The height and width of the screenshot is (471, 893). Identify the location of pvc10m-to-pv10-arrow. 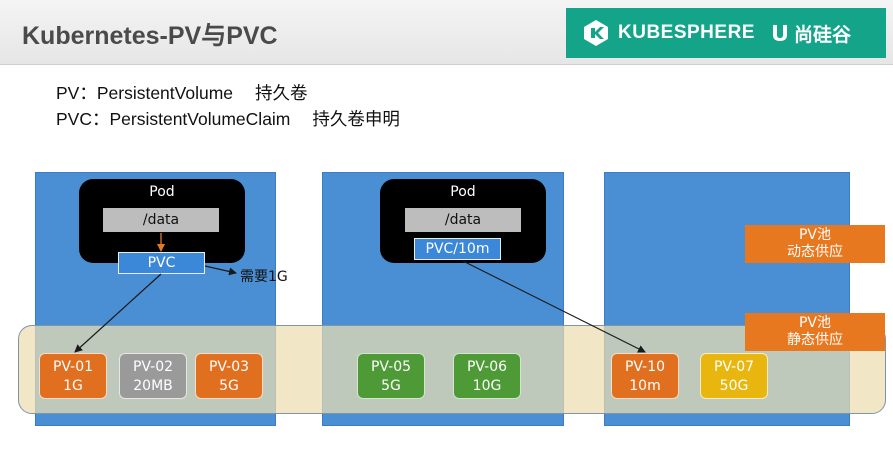
(554, 306).